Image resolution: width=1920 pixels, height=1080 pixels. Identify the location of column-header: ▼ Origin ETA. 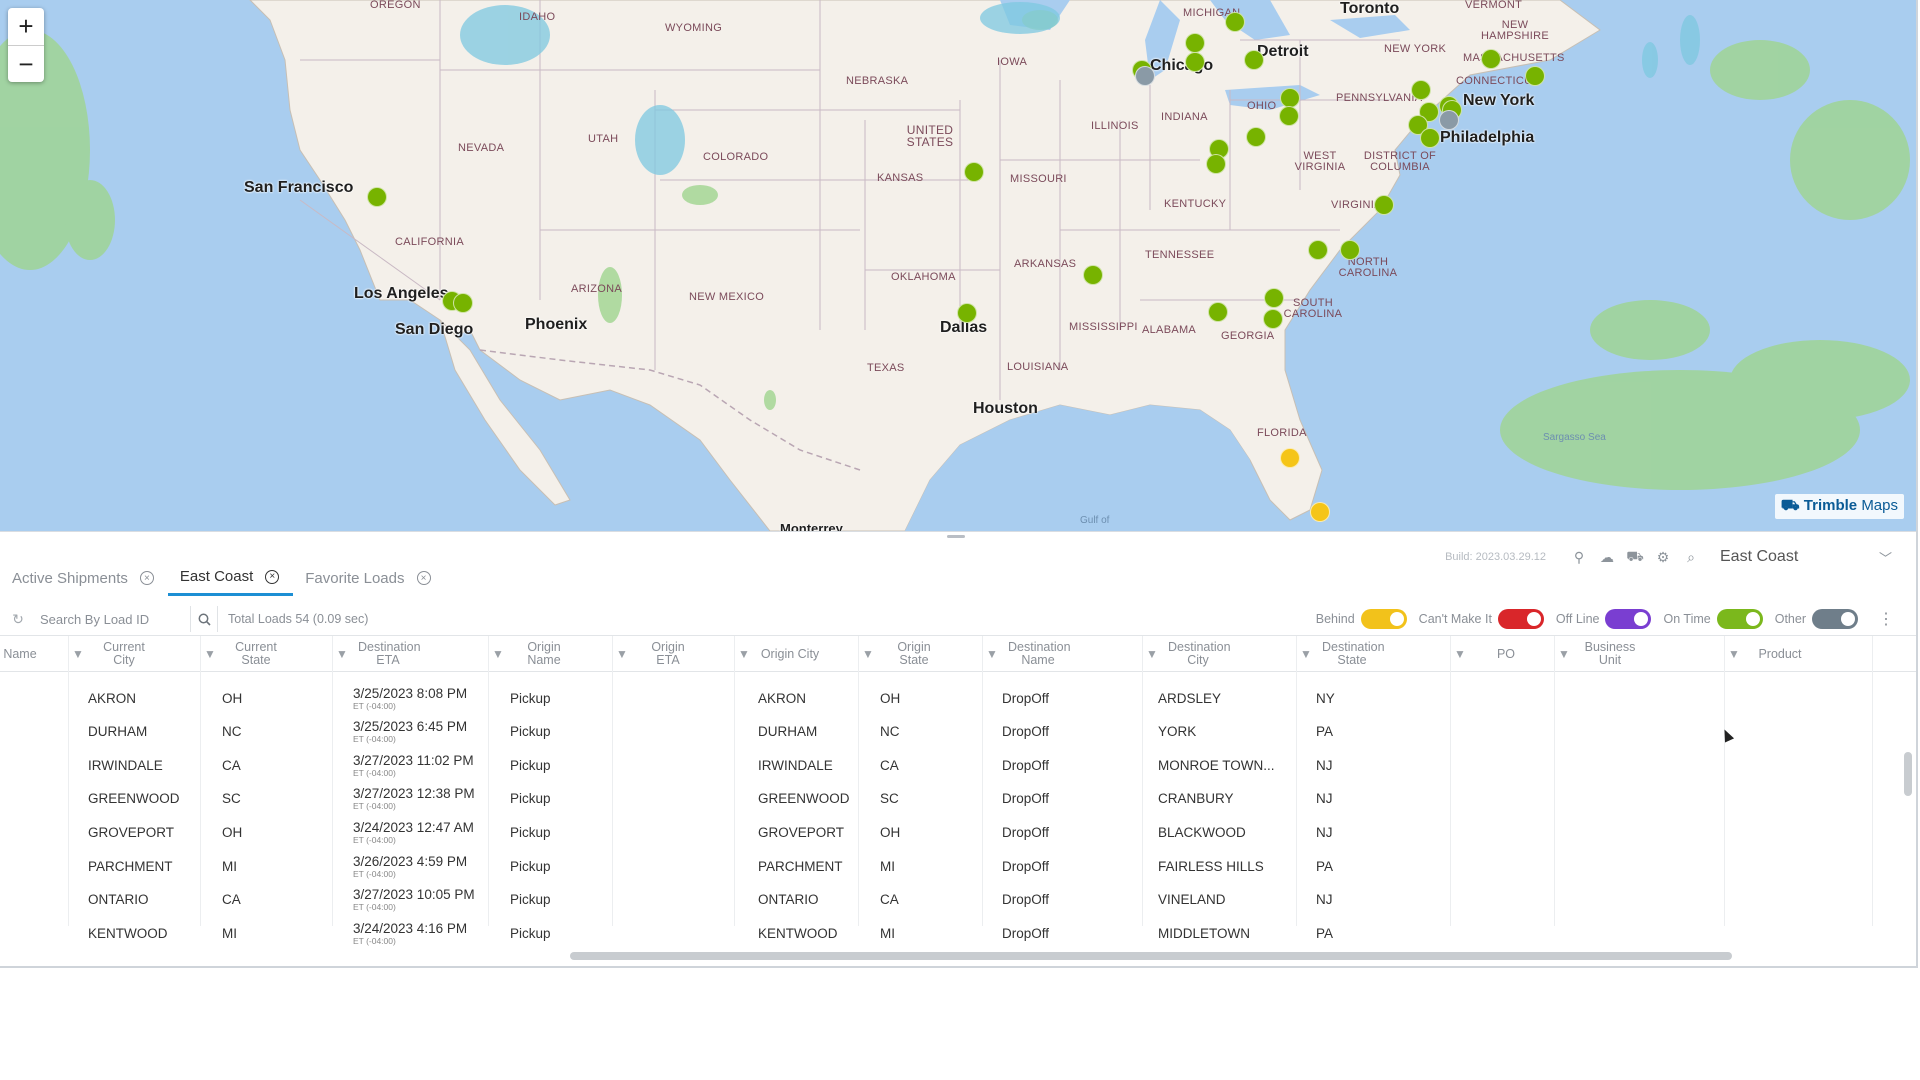
(678, 654).